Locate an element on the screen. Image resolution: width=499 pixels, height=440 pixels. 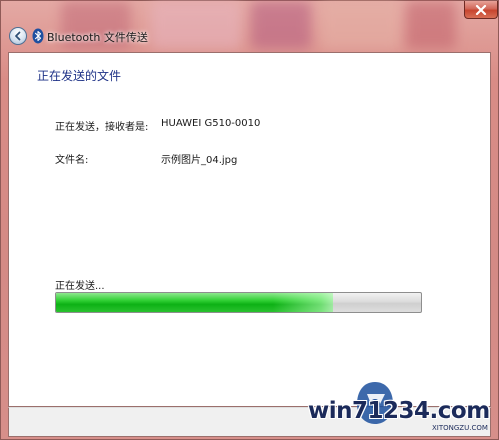
progress-bar is located at coordinates (238, 302).